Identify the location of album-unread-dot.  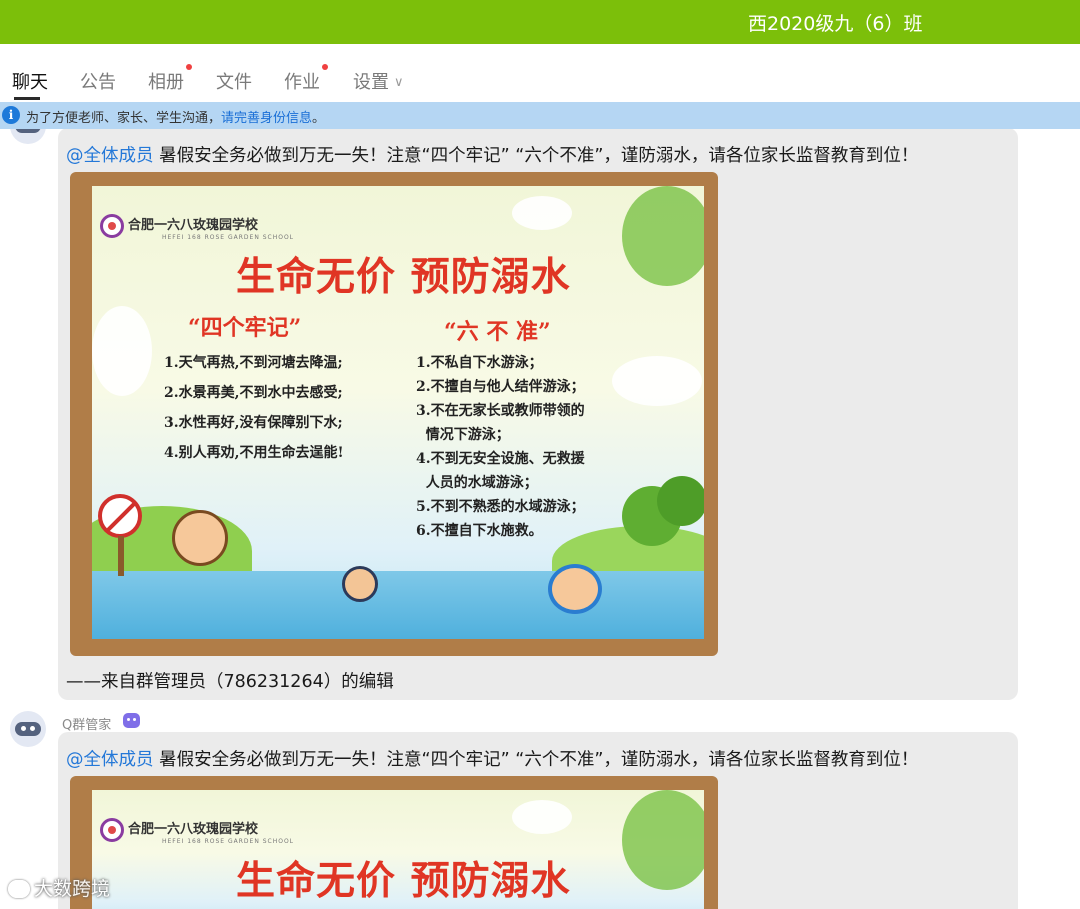
(189, 67).